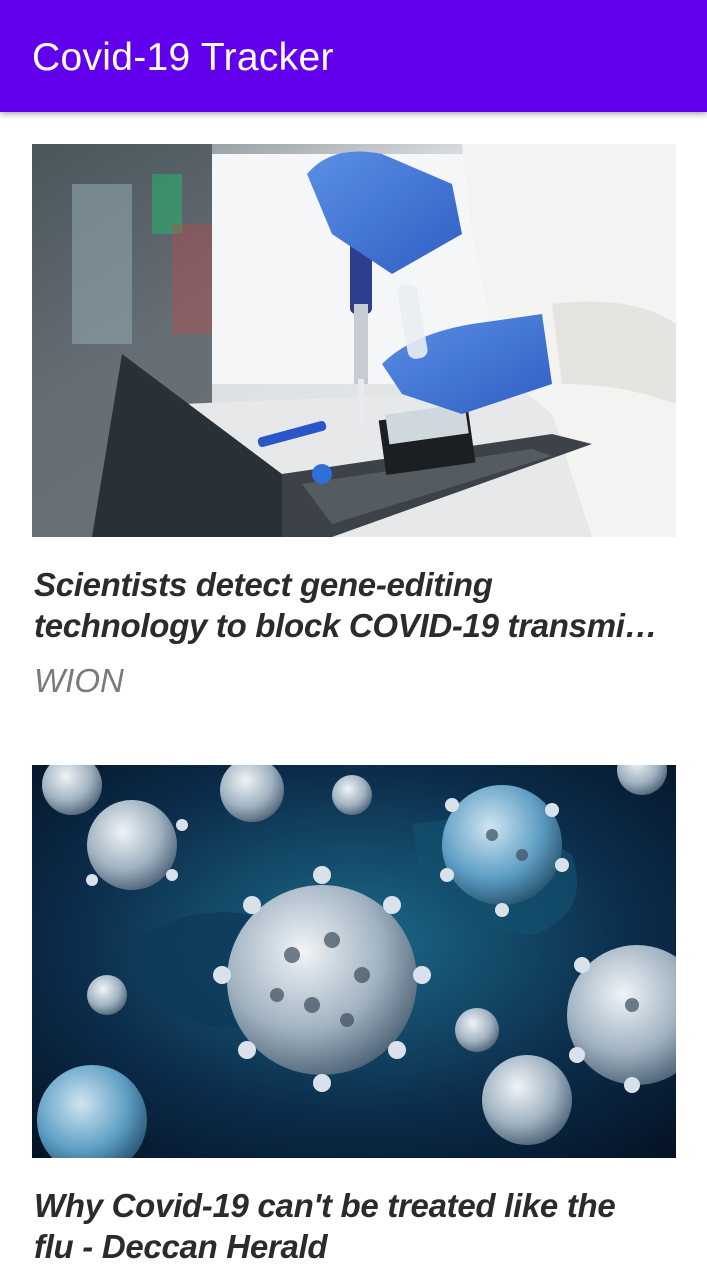 The height and width of the screenshot is (1280, 707). I want to click on app-bar: Covid-19 Tracker, so click(353, 56).